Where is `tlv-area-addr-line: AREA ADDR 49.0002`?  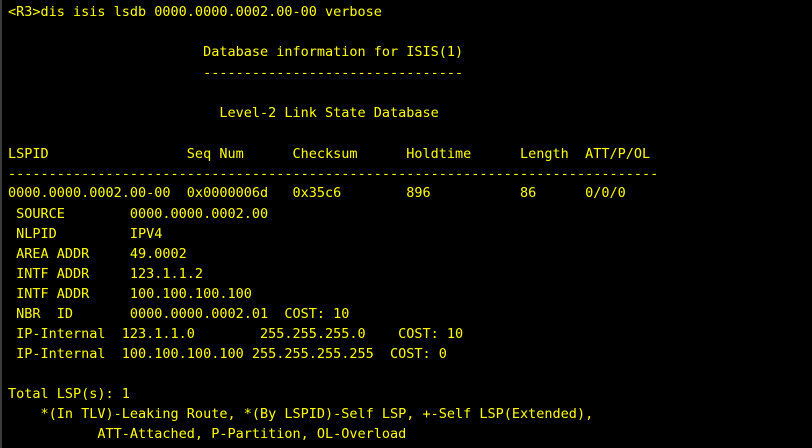
tlv-area-addr-line: AREA ADDR 49.0002 is located at coordinates (97, 254).